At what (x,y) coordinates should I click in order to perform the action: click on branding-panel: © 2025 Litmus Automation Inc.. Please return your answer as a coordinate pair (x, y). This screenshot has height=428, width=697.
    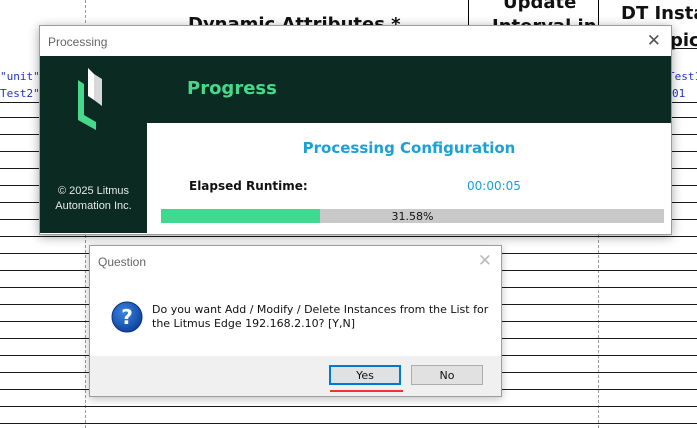
    Looking at the image, I should click on (93, 144).